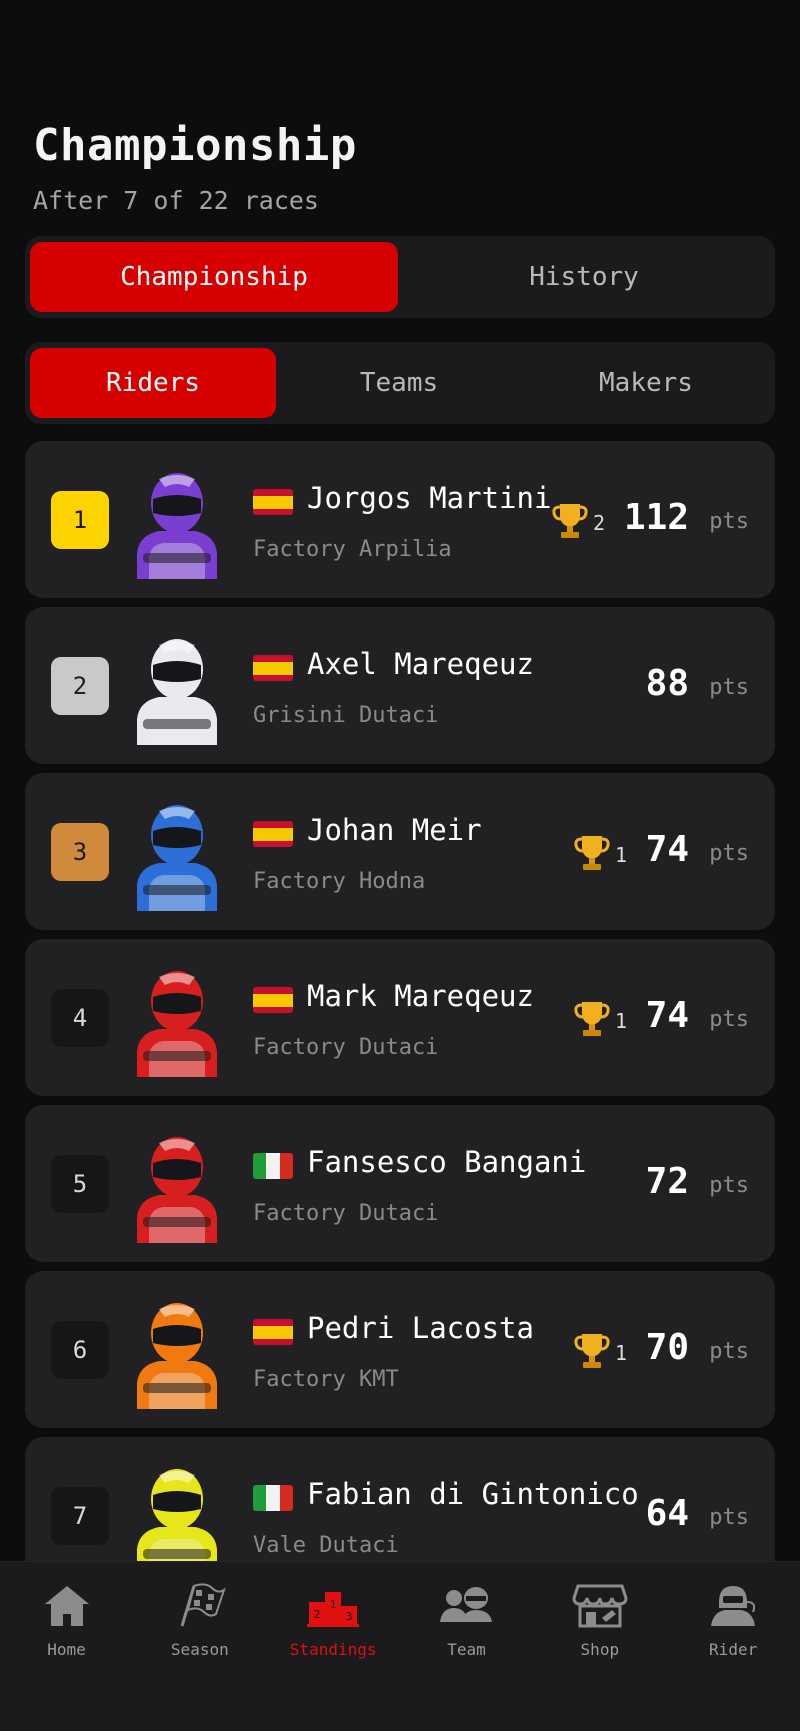  I want to click on rider-points: 70, so click(667, 1347).